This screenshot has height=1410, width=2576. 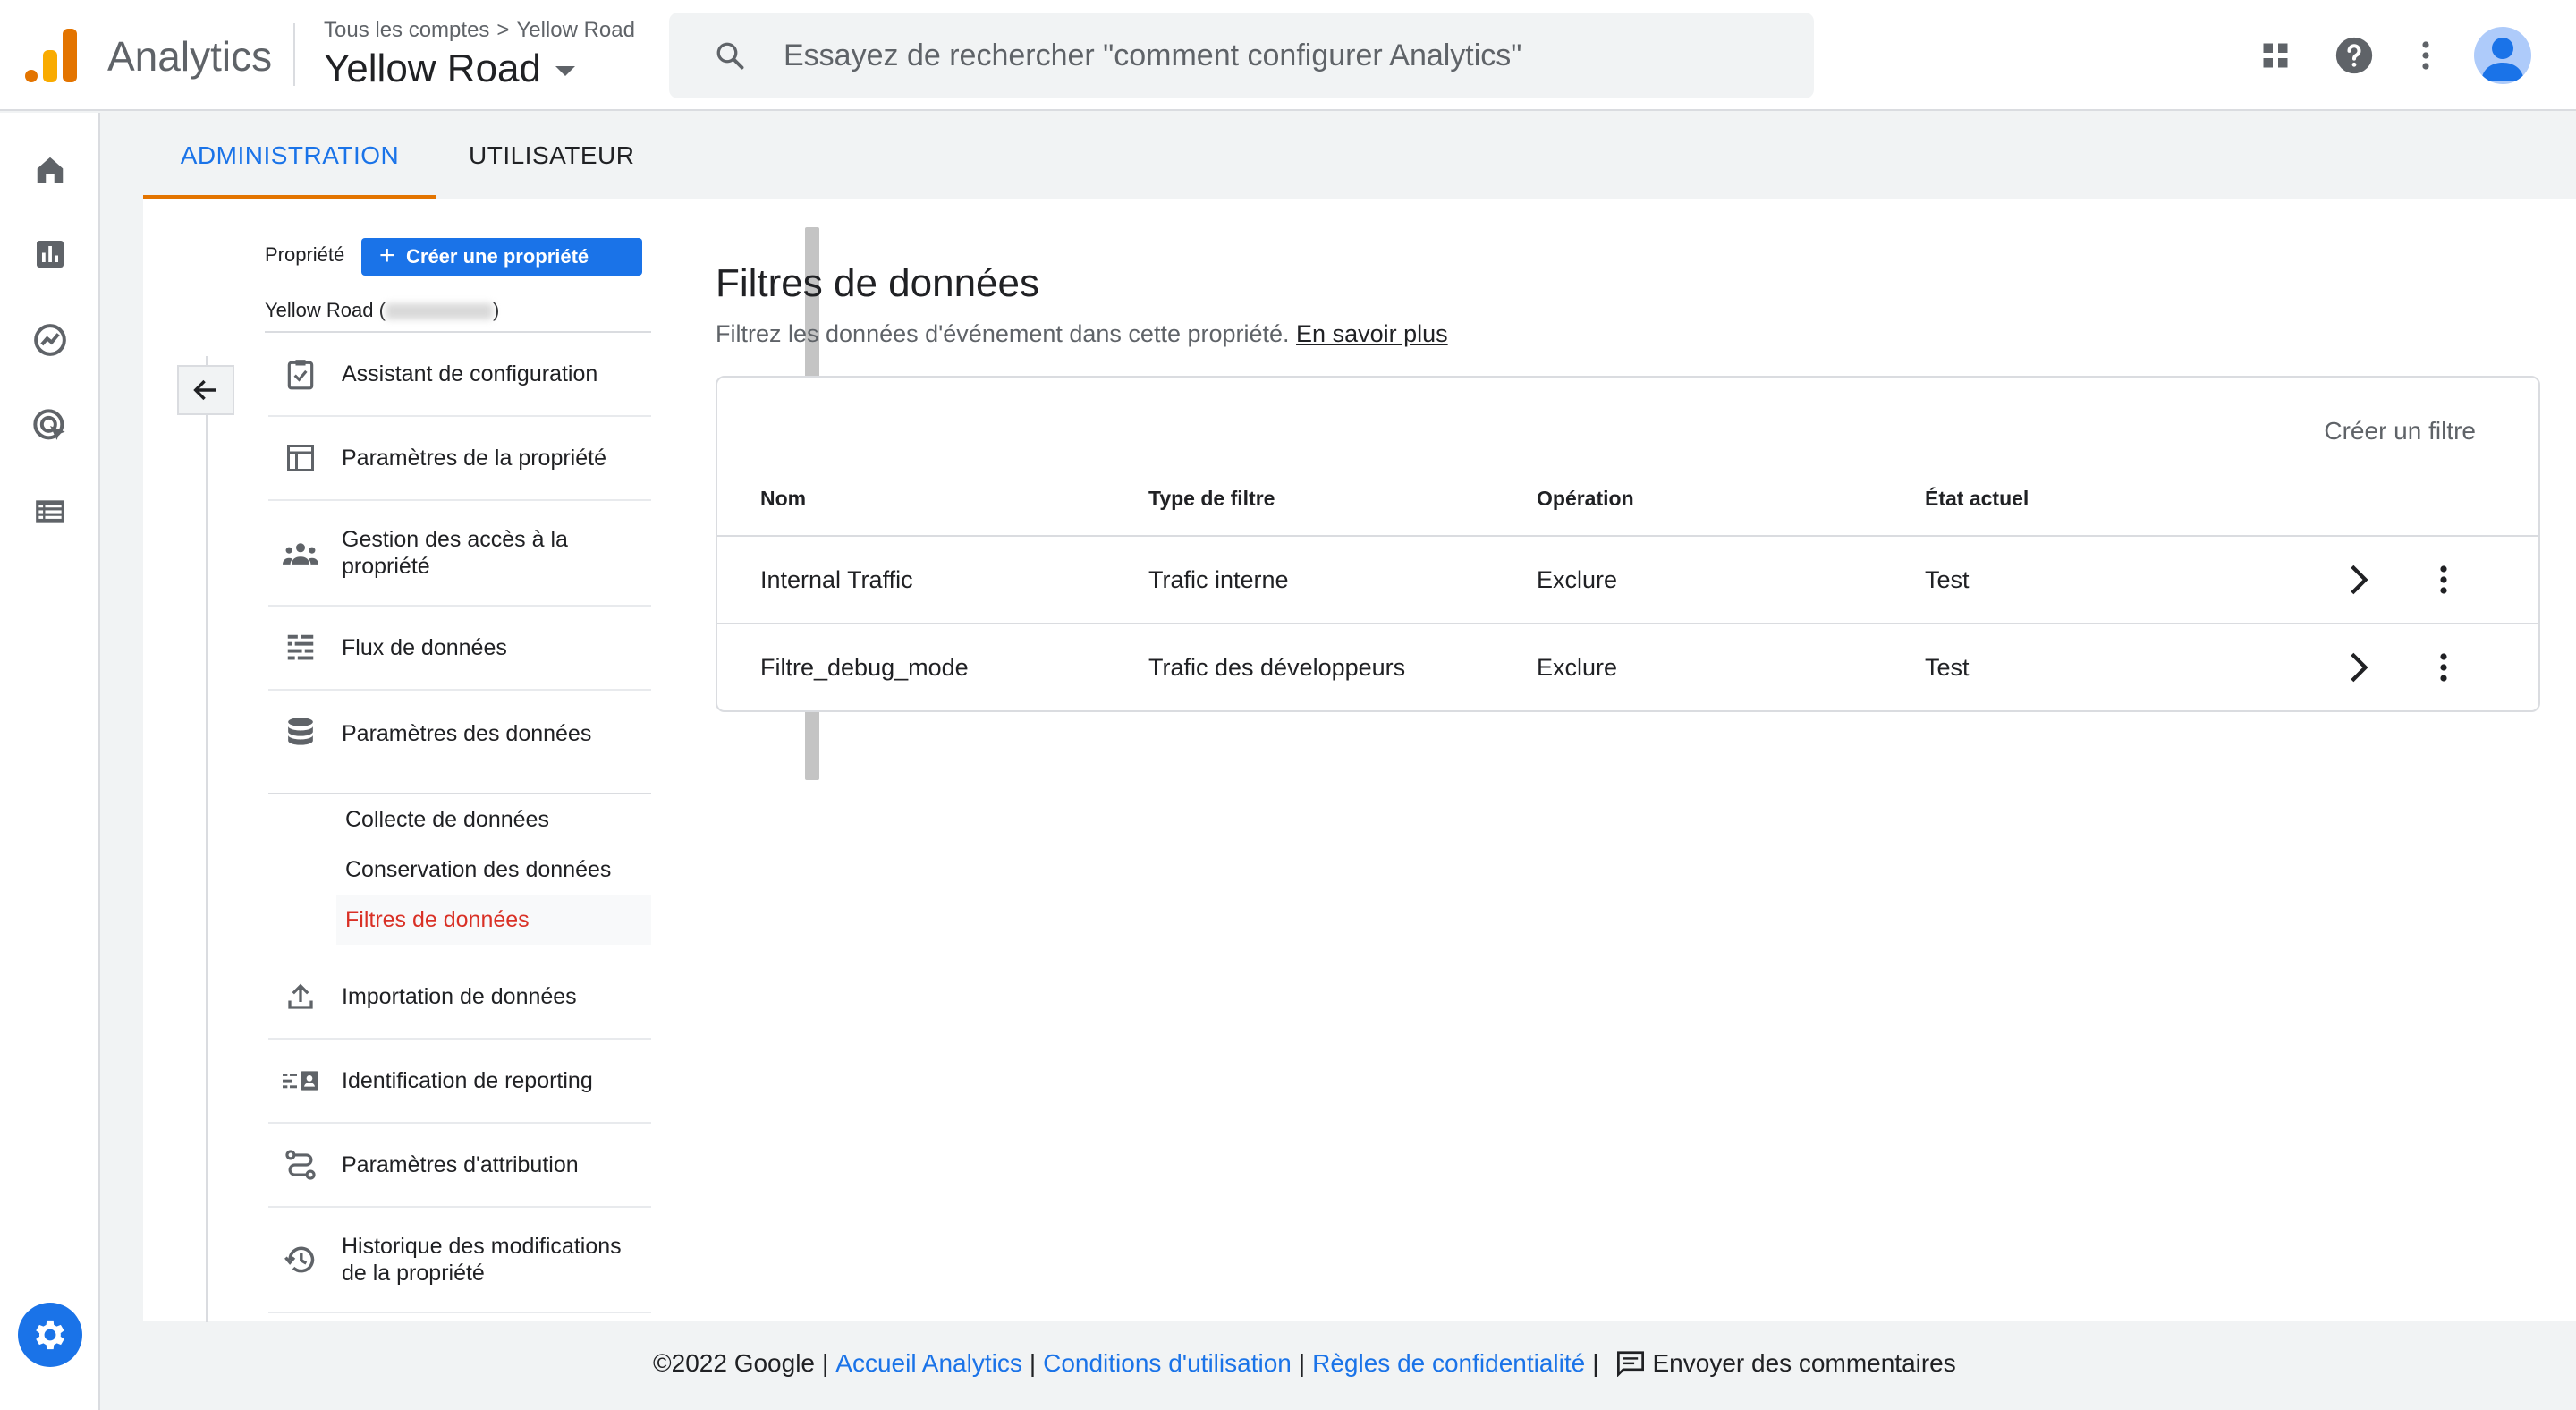 I want to click on column-header-operation: Opération, so click(x=1585, y=499).